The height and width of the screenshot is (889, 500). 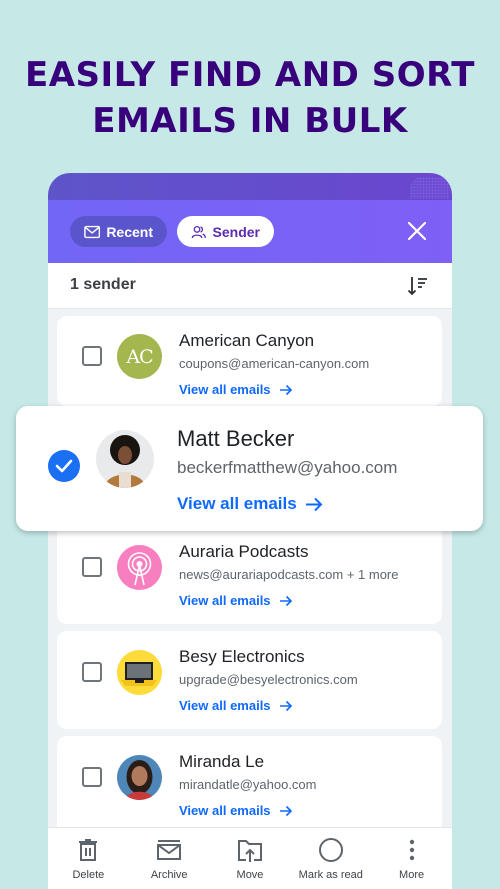 What do you see at coordinates (250, 121) in the screenshot?
I see `headline-line-2: EMAILS IN BULK` at bounding box center [250, 121].